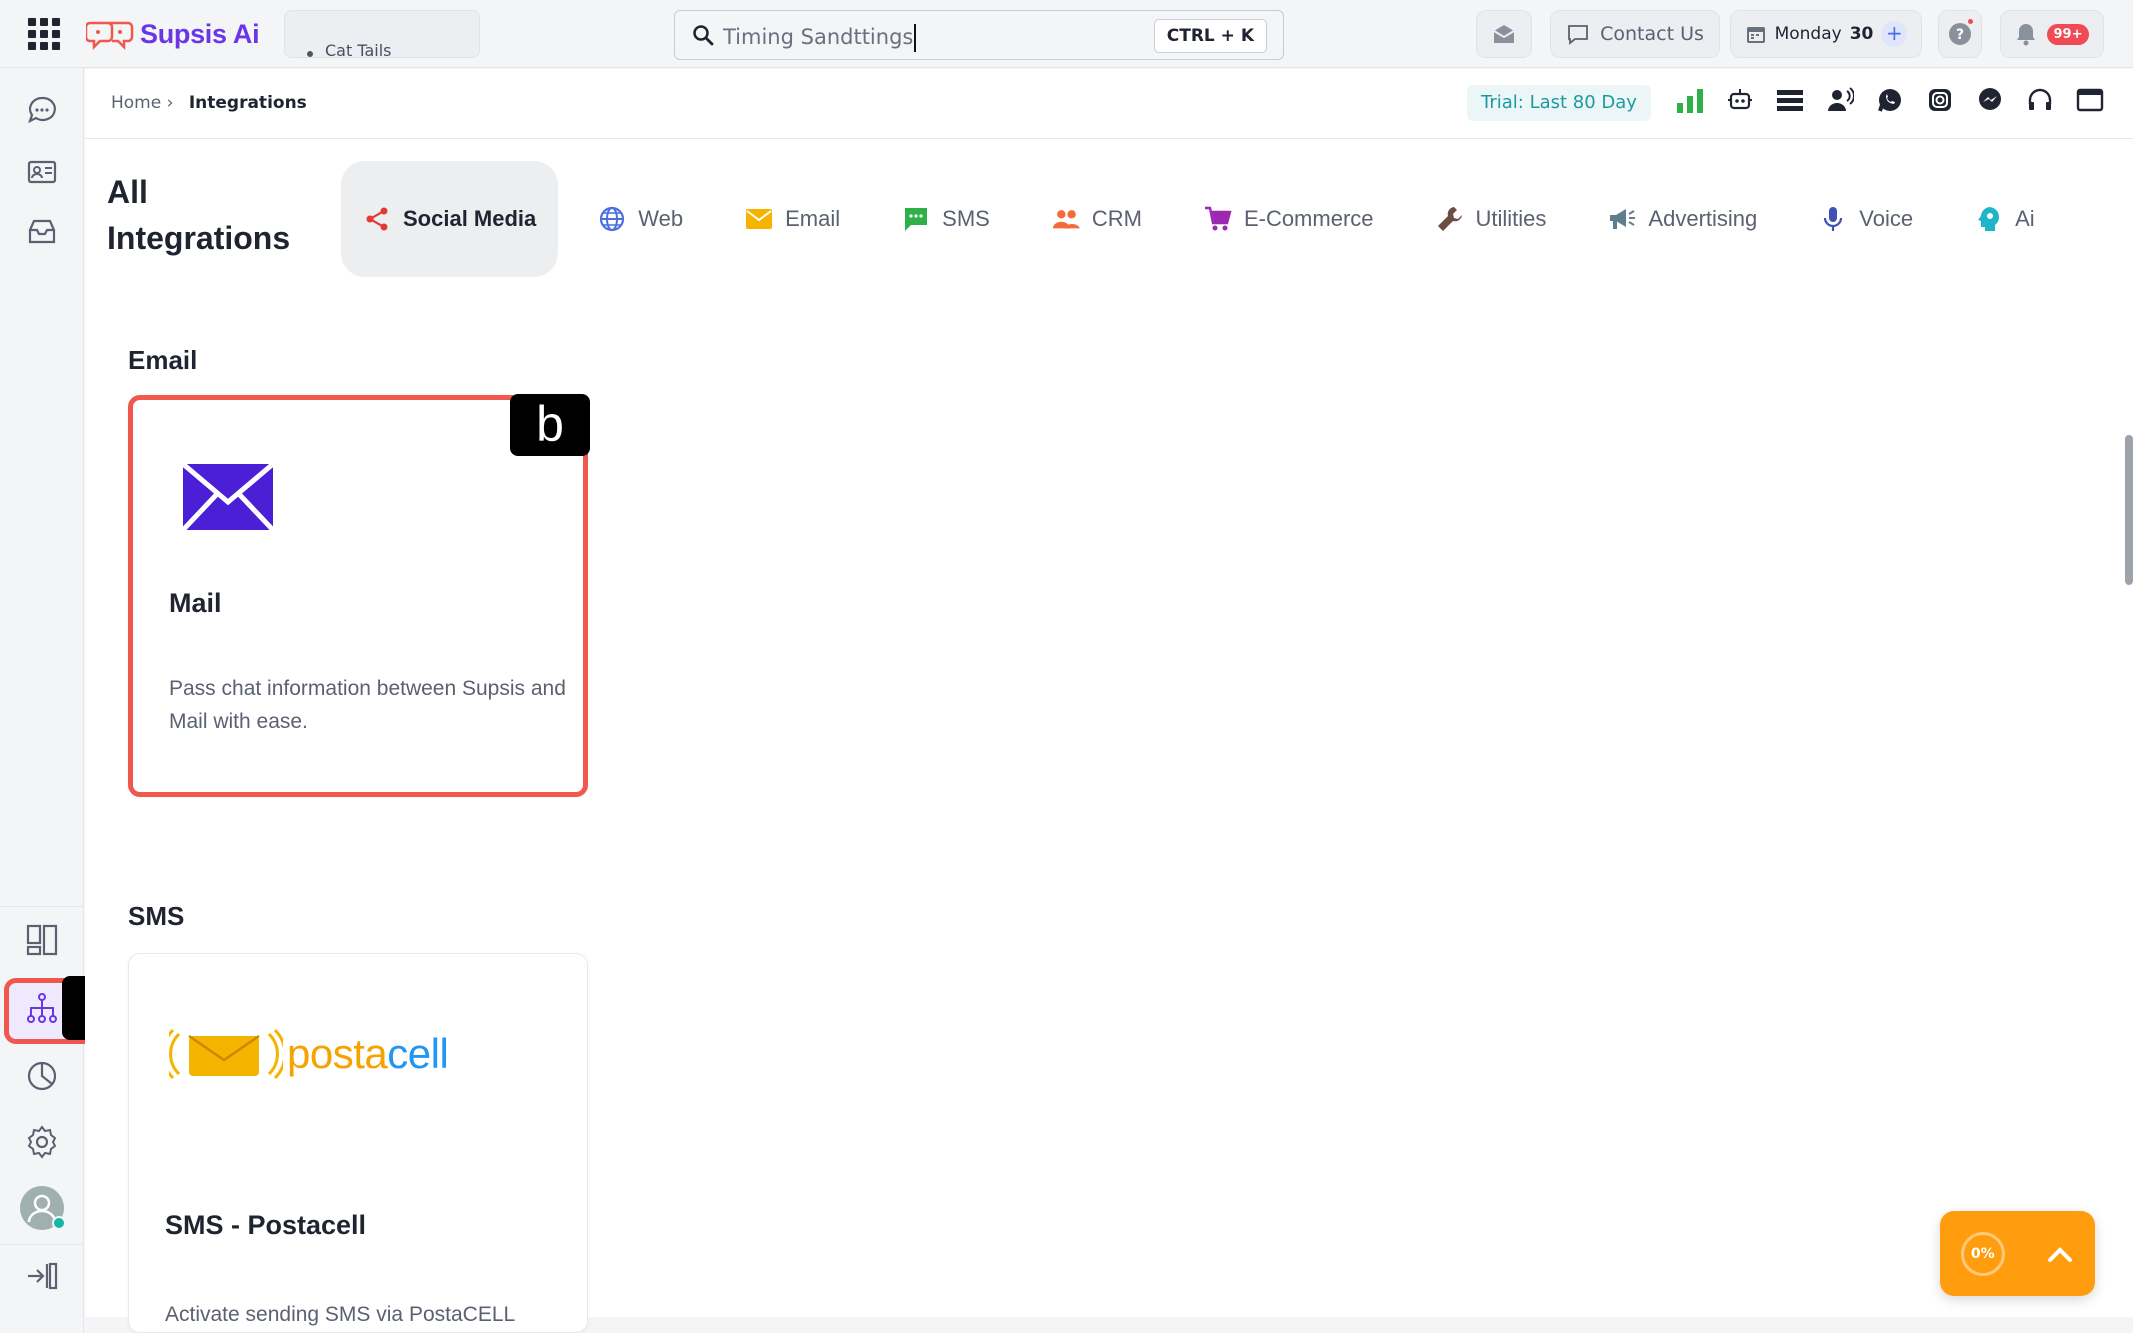 This screenshot has width=2133, height=1333. I want to click on postacell-logo: postacell, so click(309, 1054).